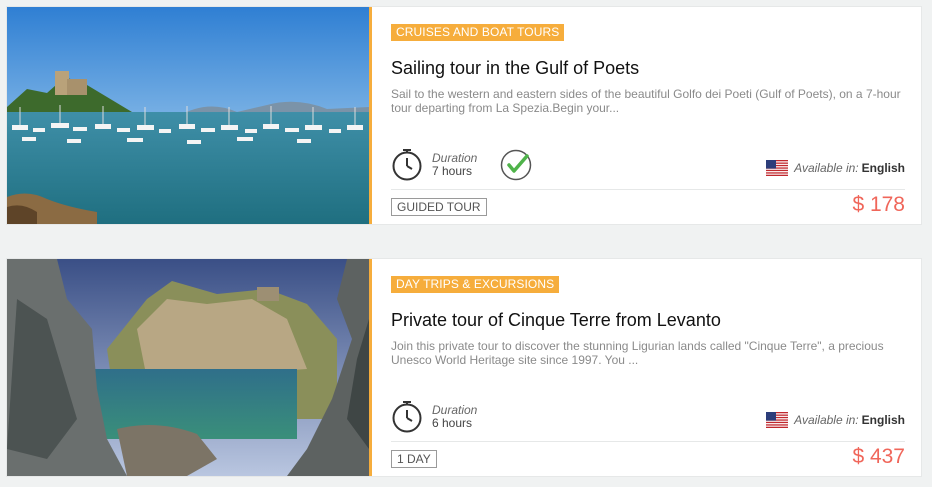 The height and width of the screenshot is (487, 932). What do you see at coordinates (478, 32) in the screenshot?
I see `category-badge: CRUISES AND BOAT TOURS` at bounding box center [478, 32].